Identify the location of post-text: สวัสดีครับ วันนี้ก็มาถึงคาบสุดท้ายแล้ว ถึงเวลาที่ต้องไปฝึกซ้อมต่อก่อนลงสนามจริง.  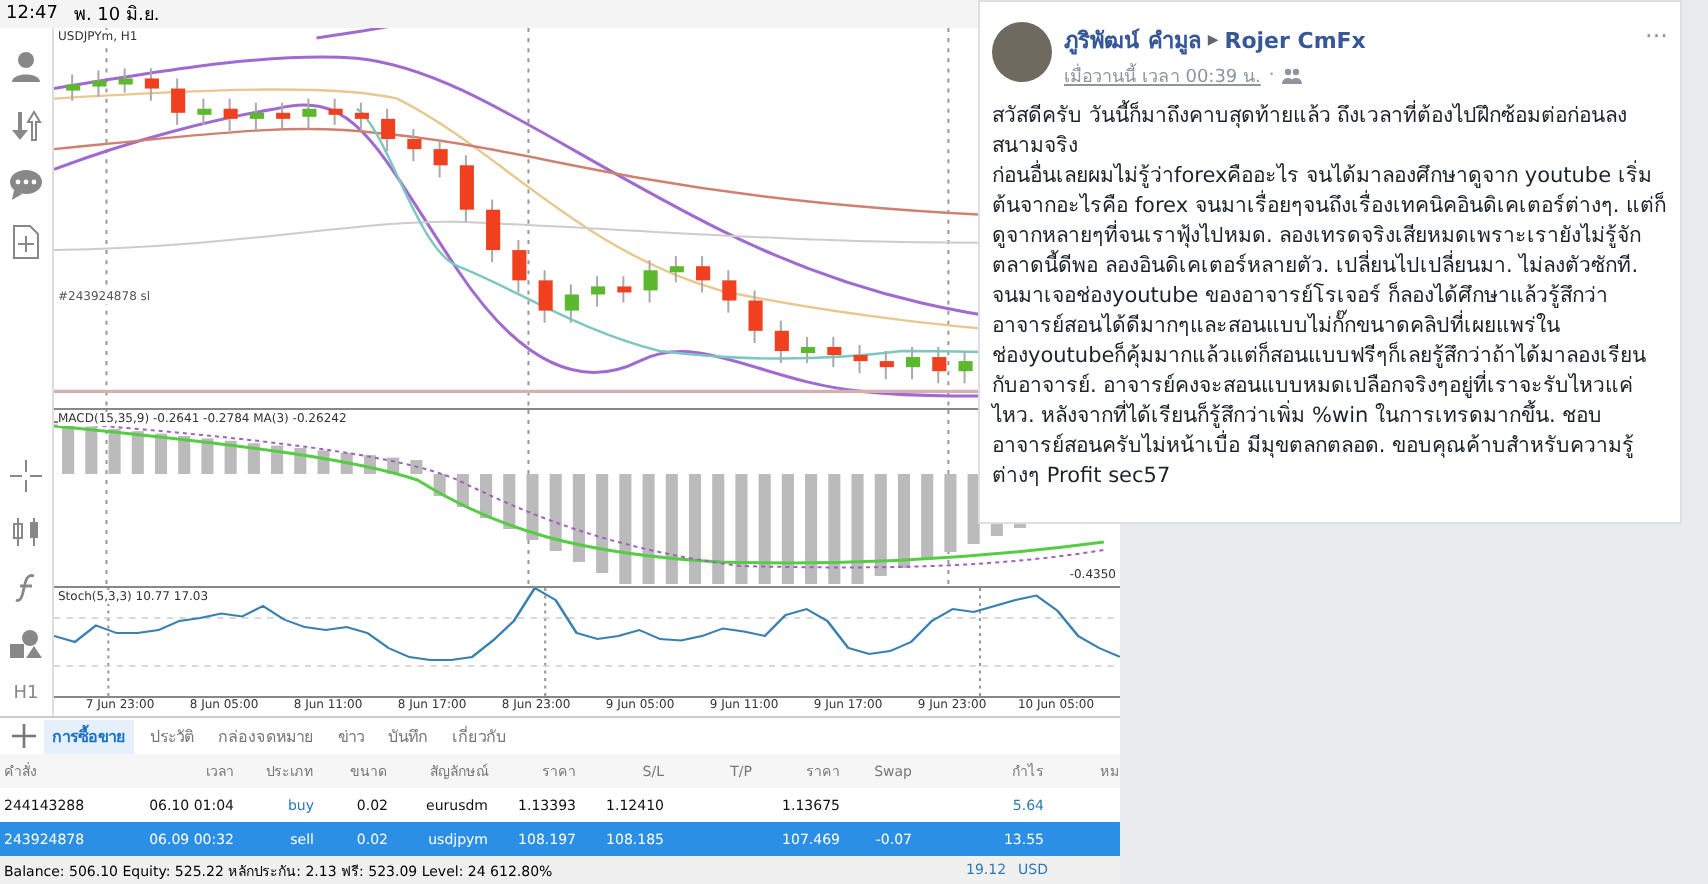
(1311, 131).